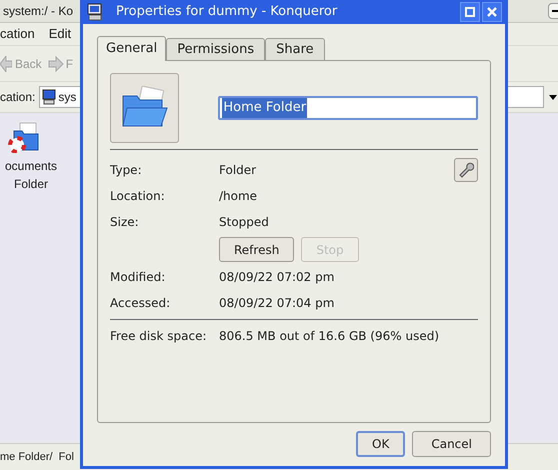 The image size is (558, 470). I want to click on status-text: me Folder/ Fol, so click(37, 457).